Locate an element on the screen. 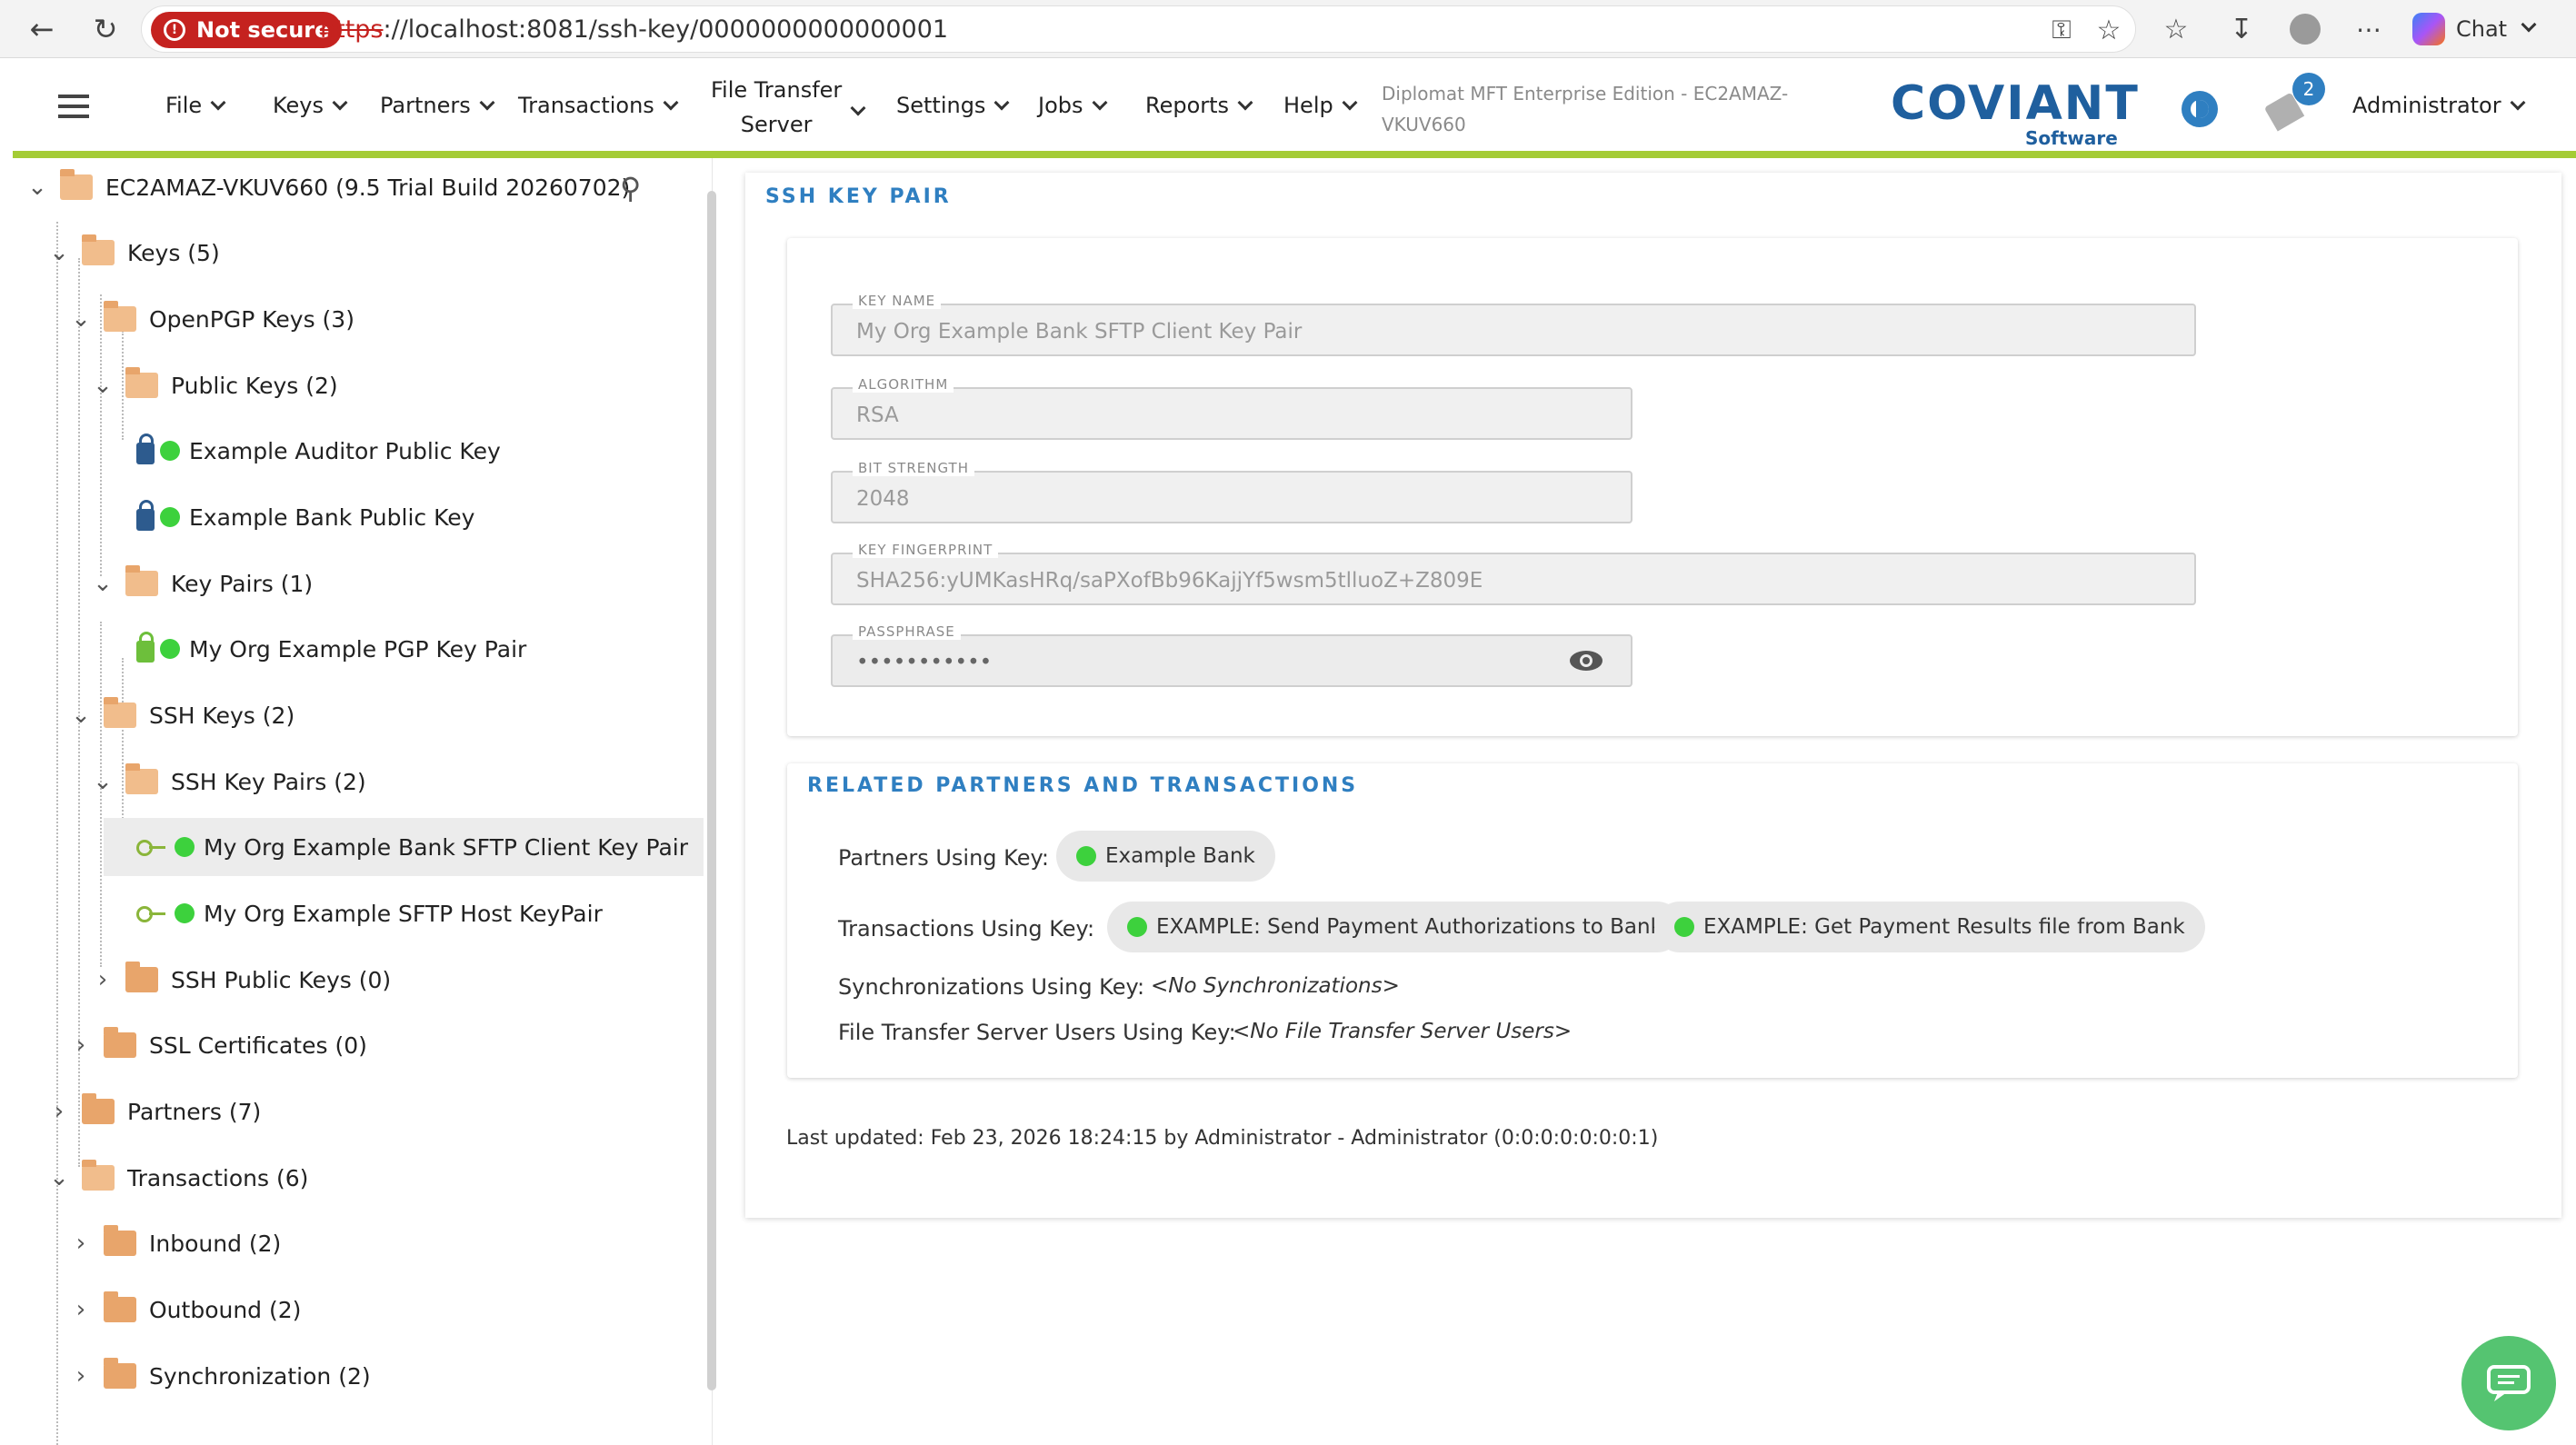  show-password-eye-icon is located at coordinates (1586, 661).